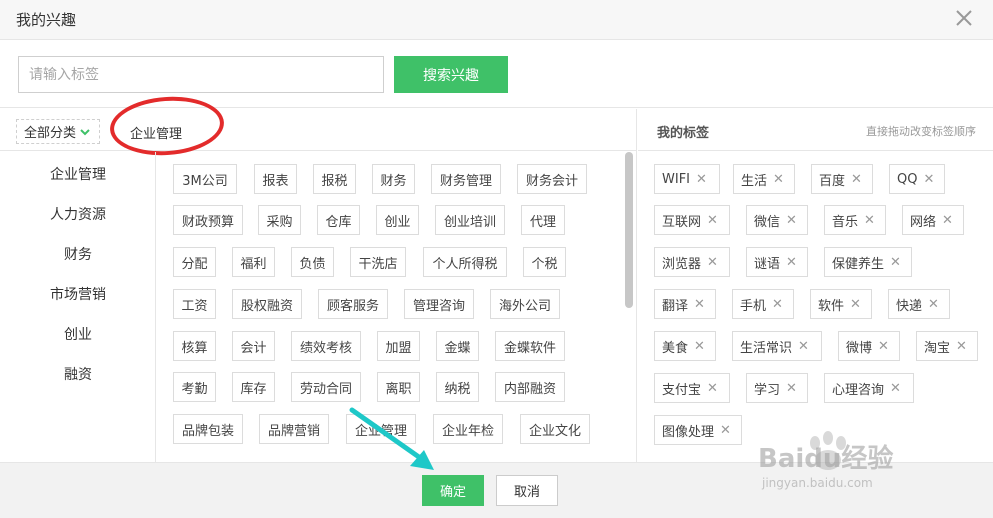 This screenshot has height=518, width=993. Describe the element at coordinates (544, 262) in the screenshot. I see `tag-item: 个税` at that location.